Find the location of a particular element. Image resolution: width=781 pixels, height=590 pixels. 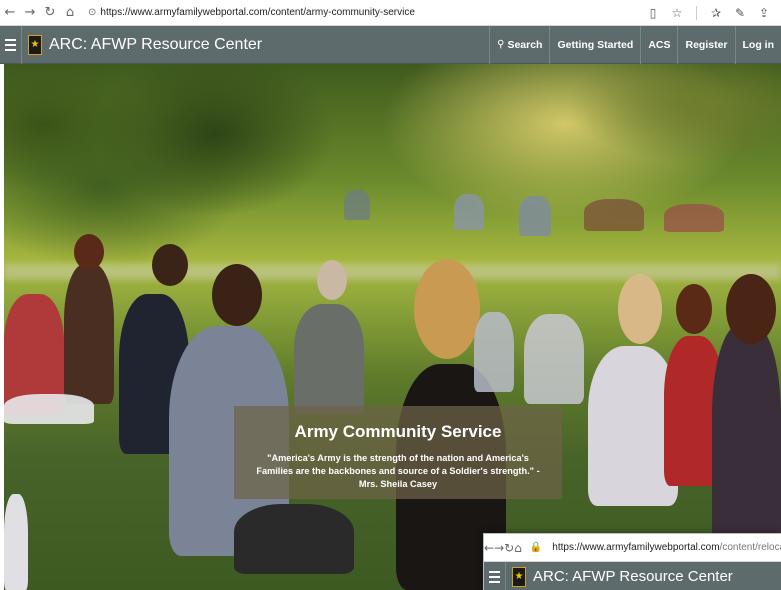

nav-acs: ACS is located at coordinates (658, 44).